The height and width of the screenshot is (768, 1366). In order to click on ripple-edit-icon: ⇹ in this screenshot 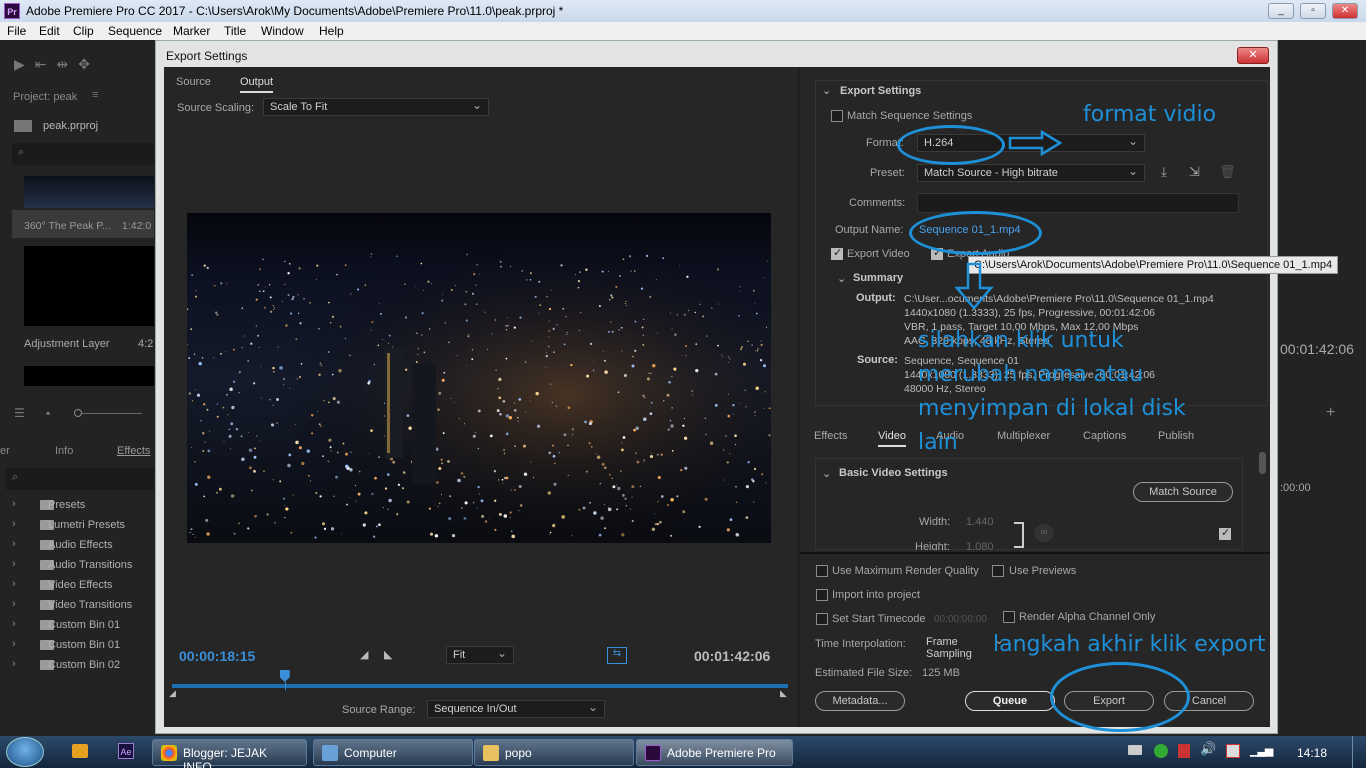, I will do `click(68, 64)`.